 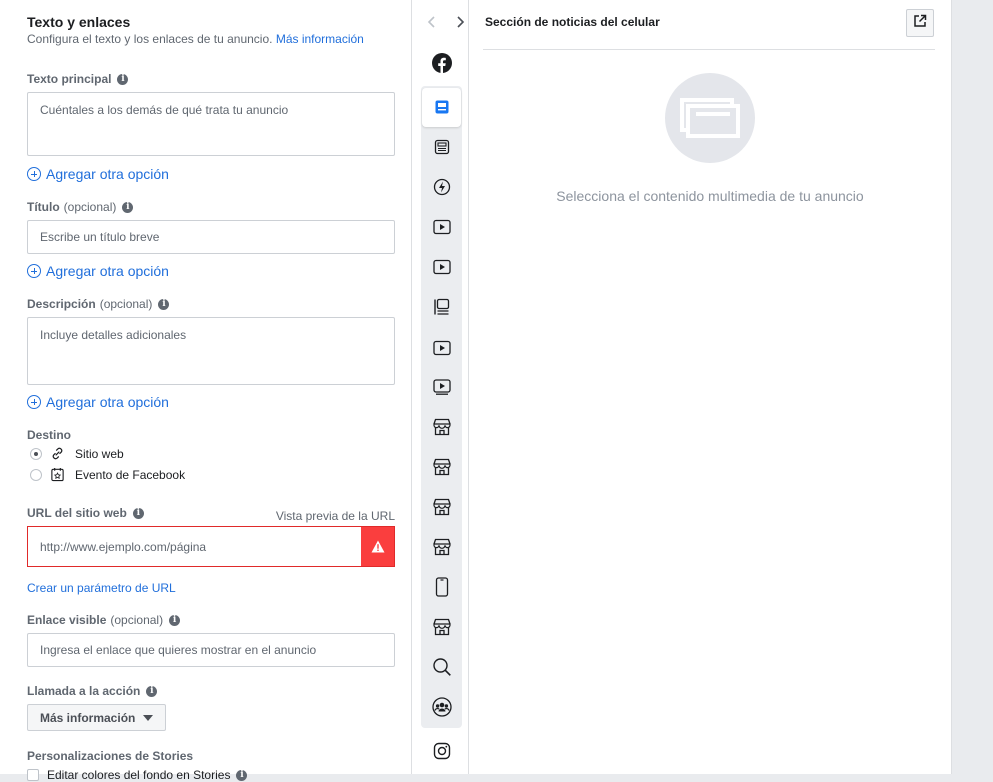 I want to click on open-preview-button, so click(x=920, y=23).